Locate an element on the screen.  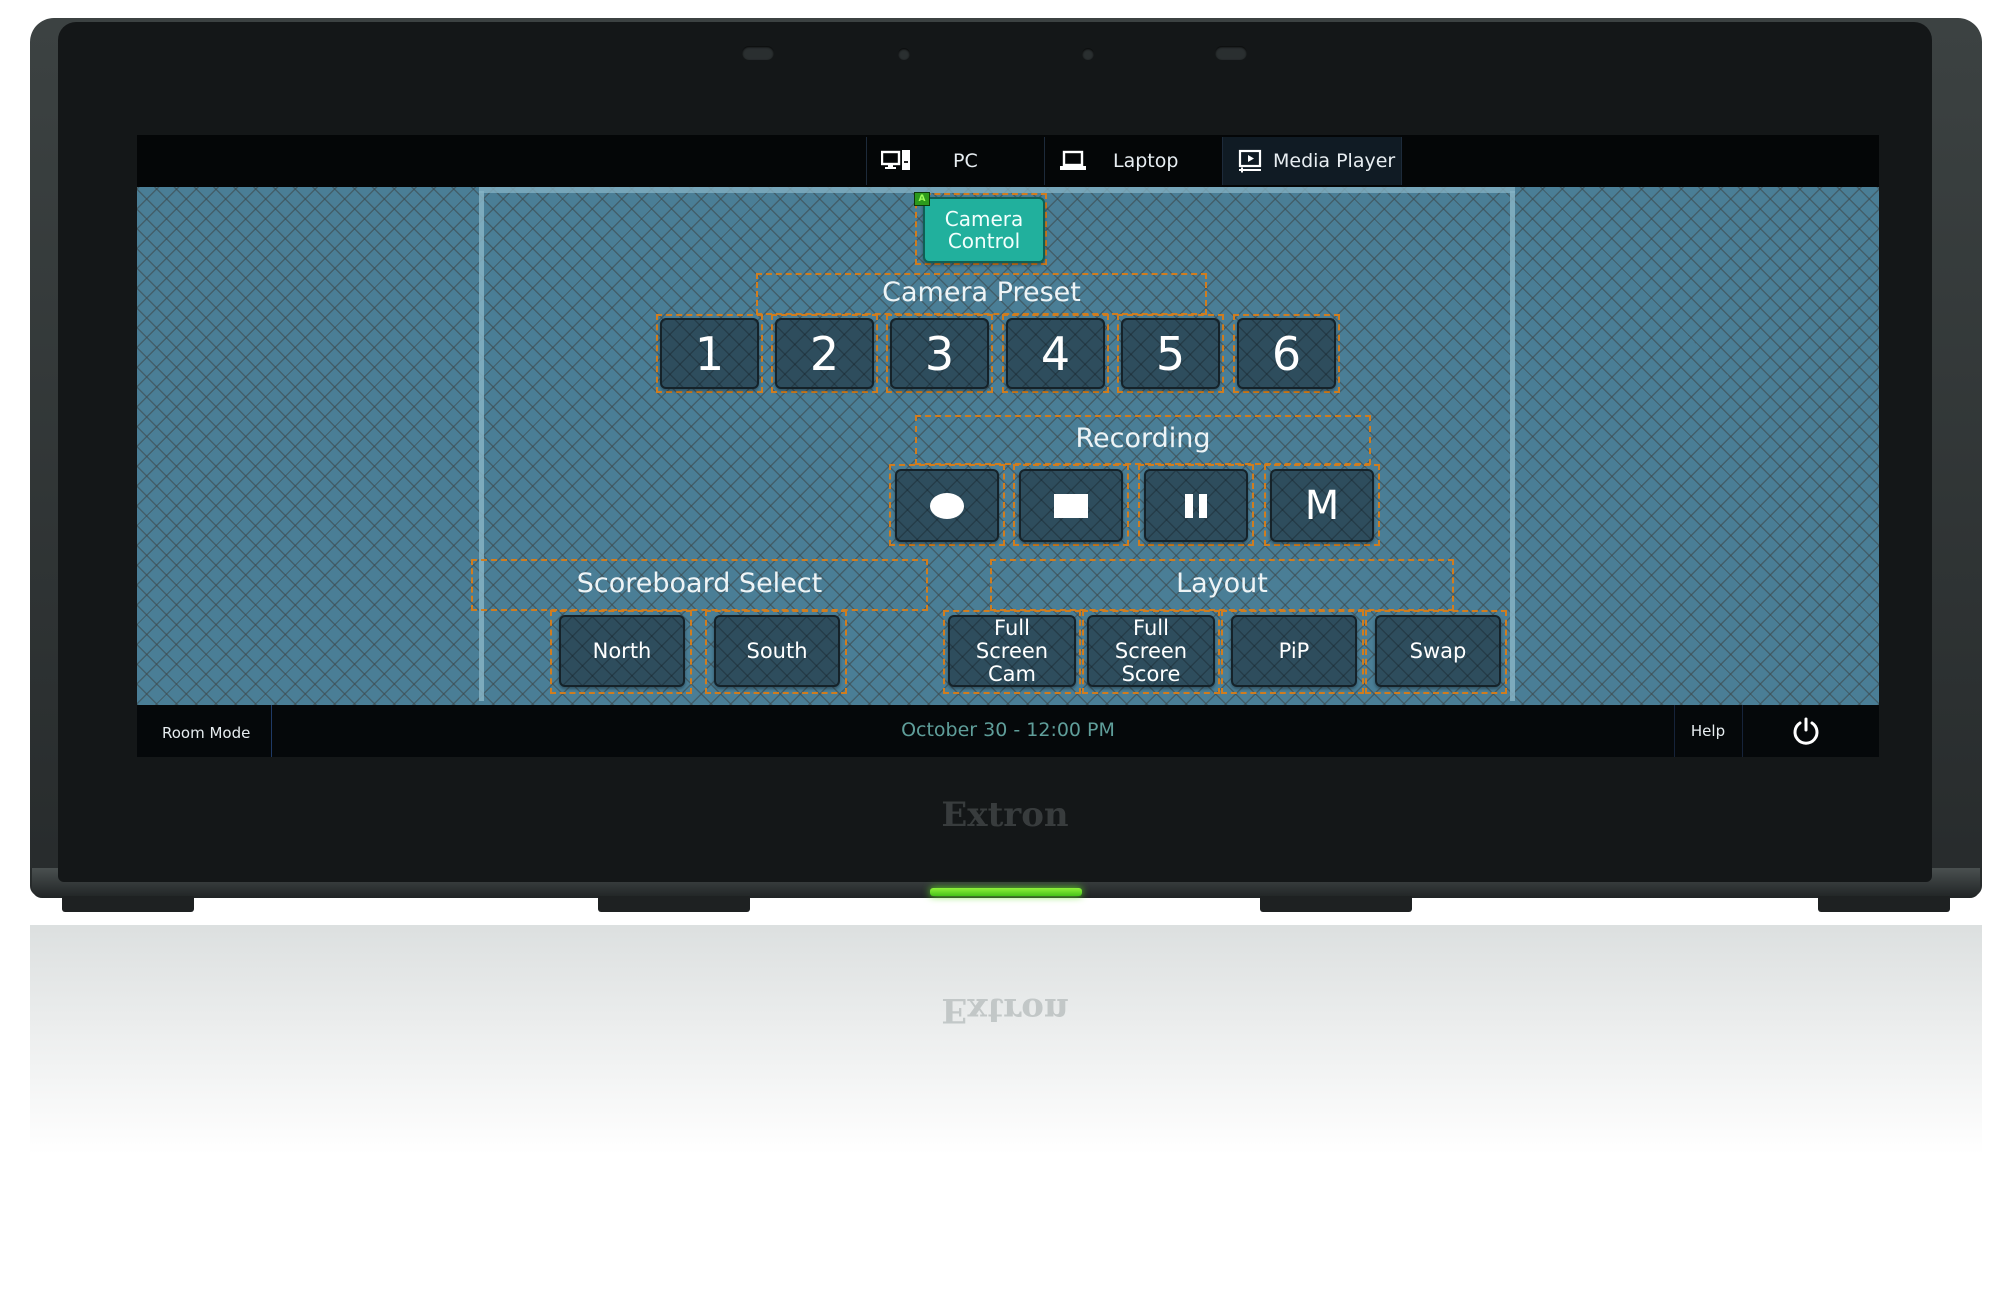
button-label: Swap is located at coordinates (1438, 650).